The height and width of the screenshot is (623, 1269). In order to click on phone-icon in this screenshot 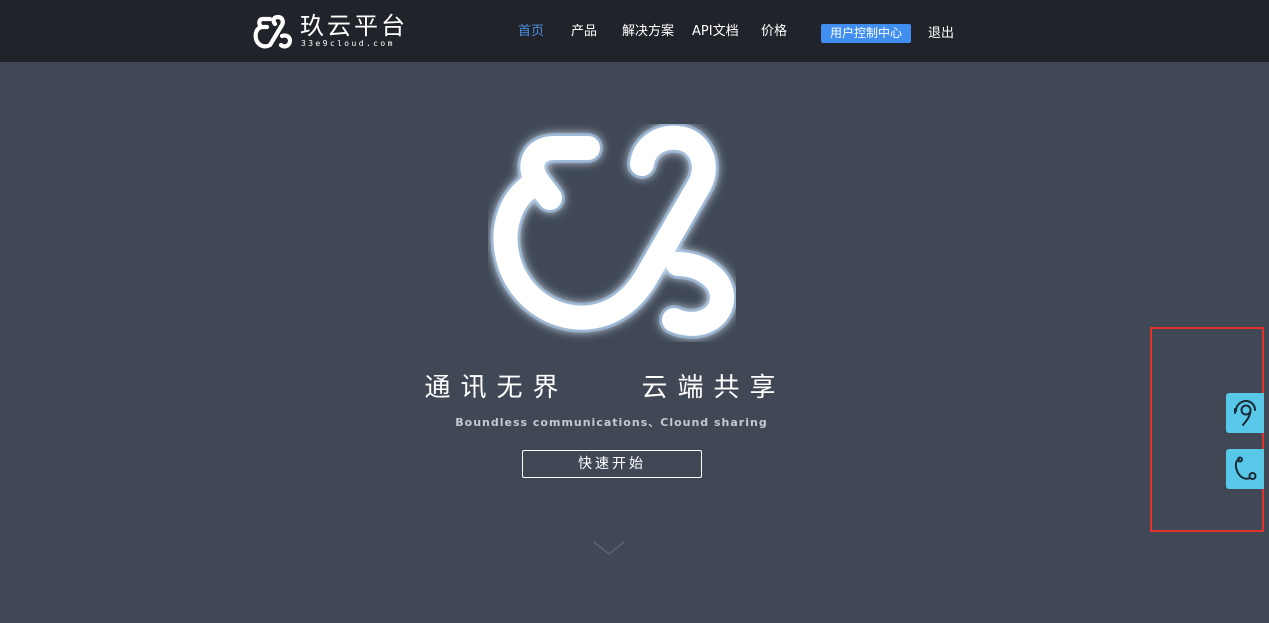, I will do `click(1245, 468)`.